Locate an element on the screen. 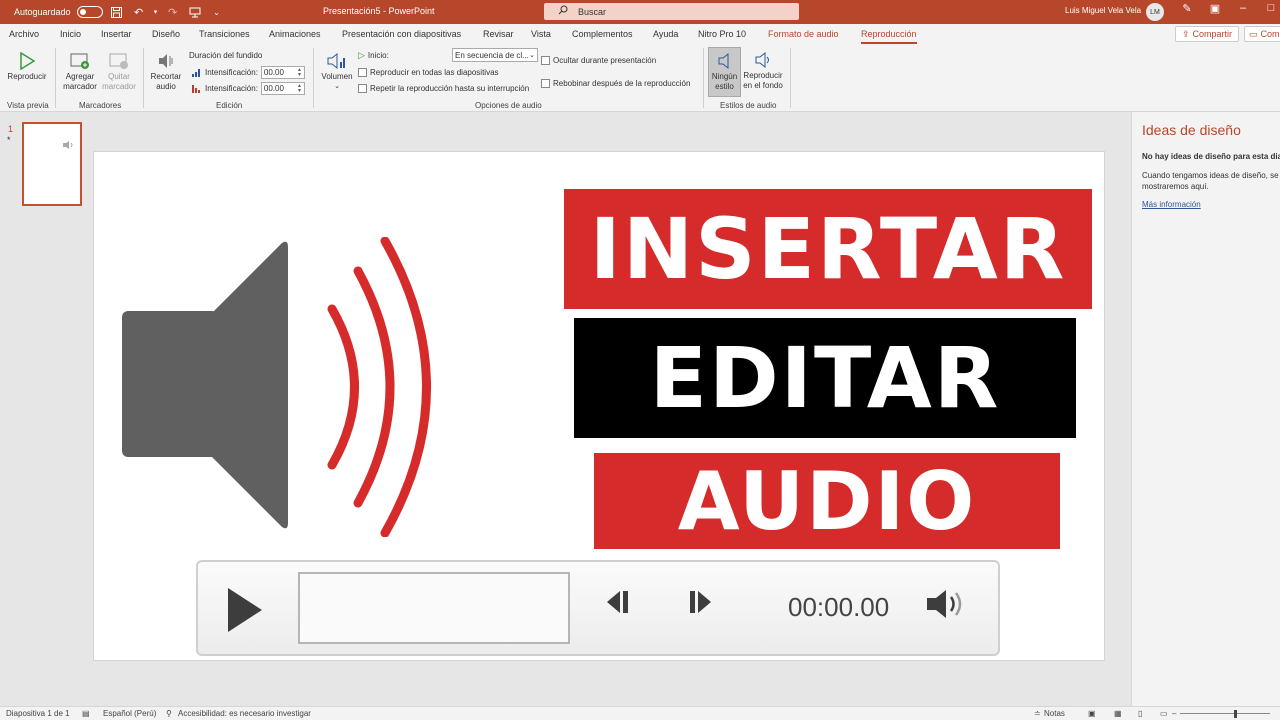 The width and height of the screenshot is (1280, 720). rewind-check is located at coordinates (545, 83).